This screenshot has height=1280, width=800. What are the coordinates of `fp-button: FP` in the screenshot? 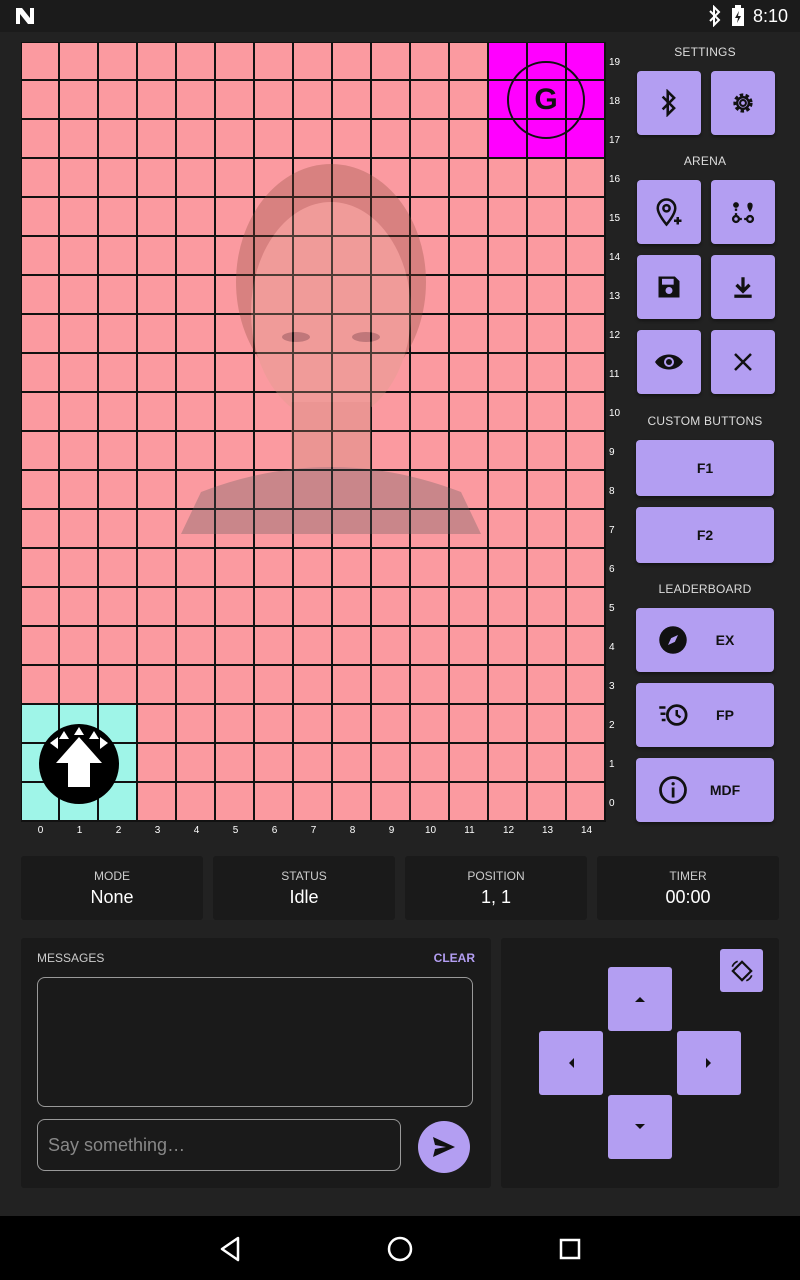 It's located at (705, 715).